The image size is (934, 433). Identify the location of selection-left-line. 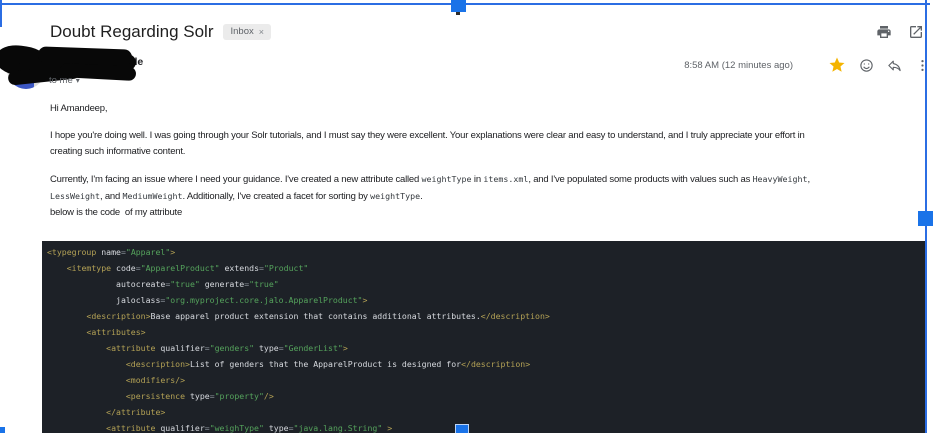
(1, 13).